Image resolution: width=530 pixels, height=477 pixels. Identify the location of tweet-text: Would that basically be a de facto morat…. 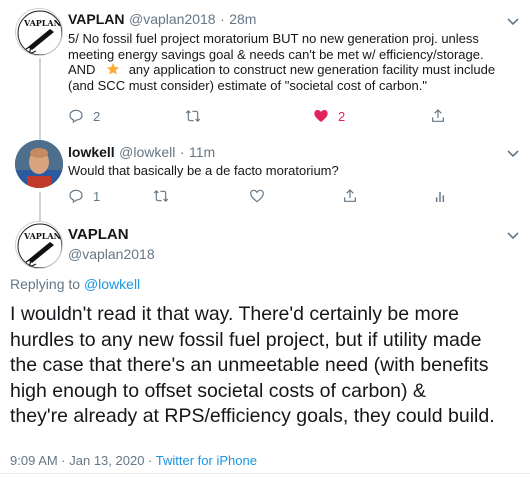
(203, 170).